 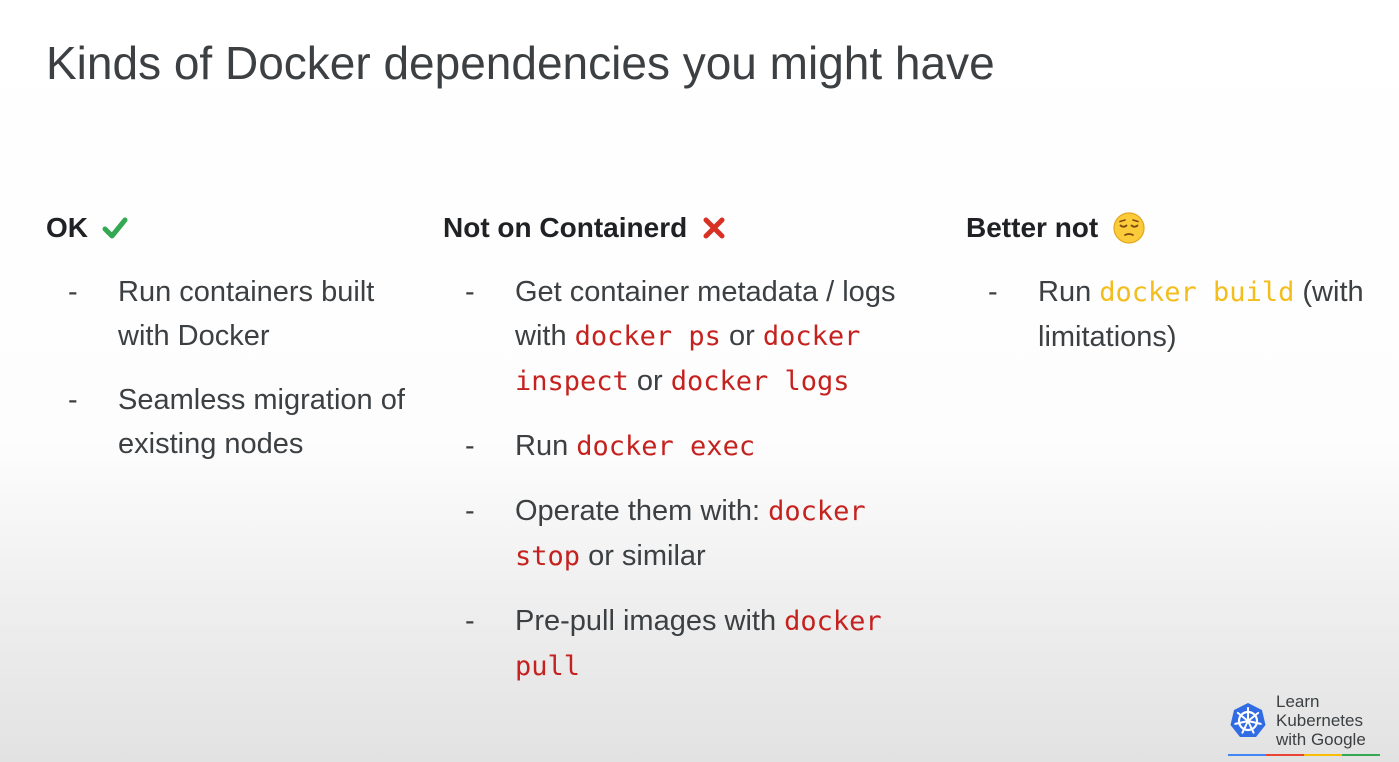 I want to click on code-docker-build: docker build, so click(x=1197, y=292).